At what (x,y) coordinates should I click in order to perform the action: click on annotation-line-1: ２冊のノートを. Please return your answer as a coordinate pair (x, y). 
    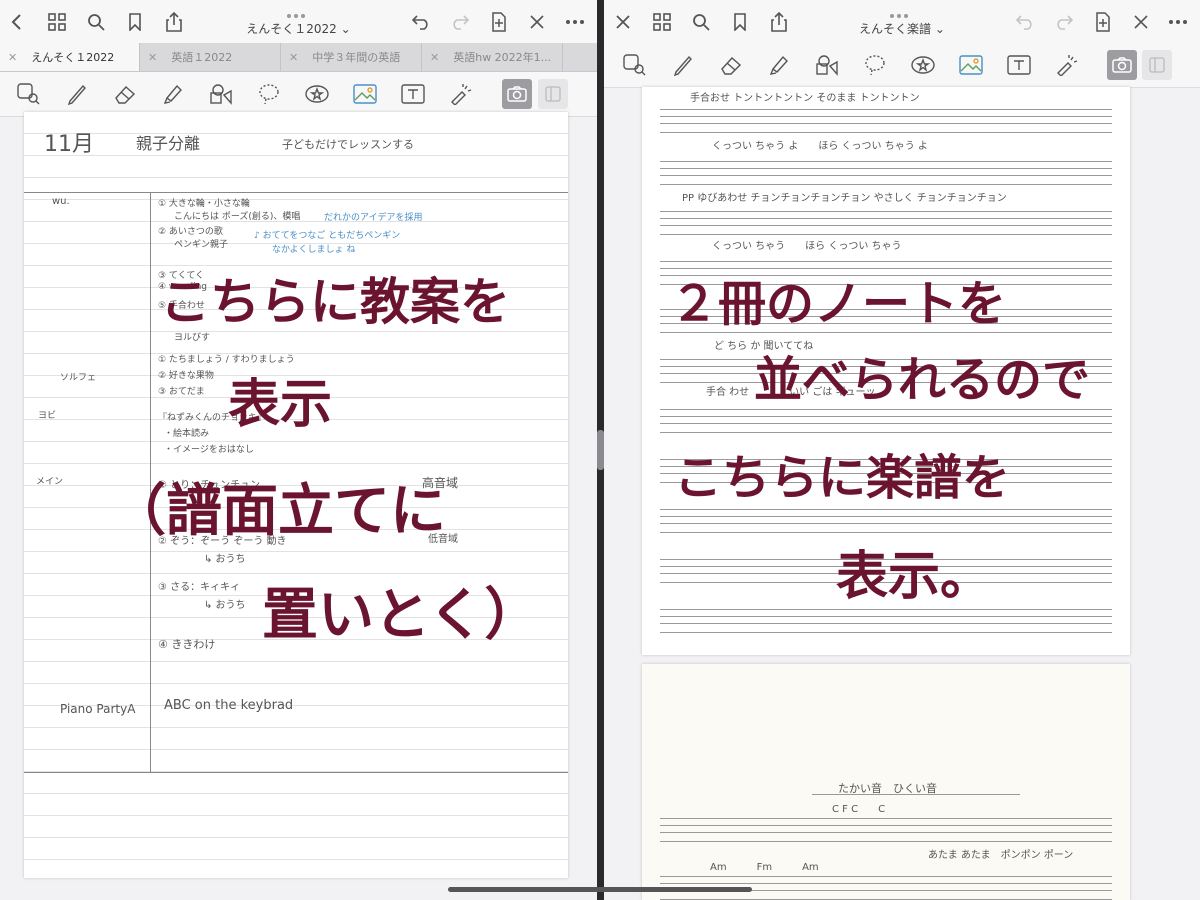
    Looking at the image, I should click on (838, 304).